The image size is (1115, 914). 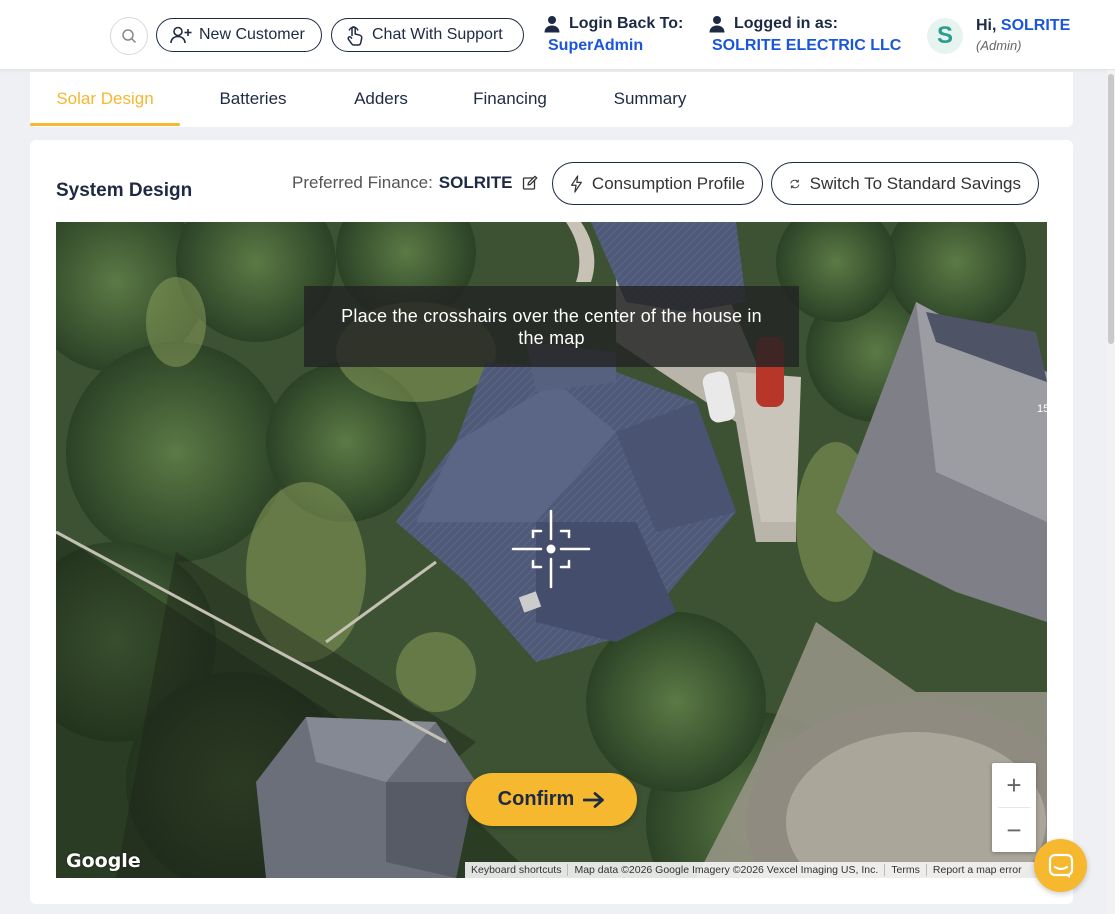 I want to click on logged-in-label: Logged in as:, so click(x=786, y=23).